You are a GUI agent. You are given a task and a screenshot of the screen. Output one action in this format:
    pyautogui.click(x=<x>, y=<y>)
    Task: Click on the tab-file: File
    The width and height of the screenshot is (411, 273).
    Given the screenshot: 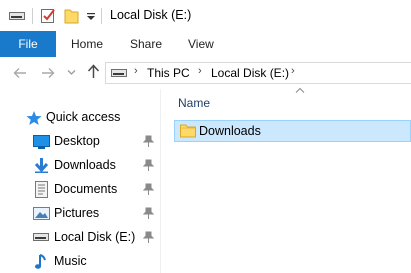 What is the action you would take?
    pyautogui.click(x=28, y=44)
    